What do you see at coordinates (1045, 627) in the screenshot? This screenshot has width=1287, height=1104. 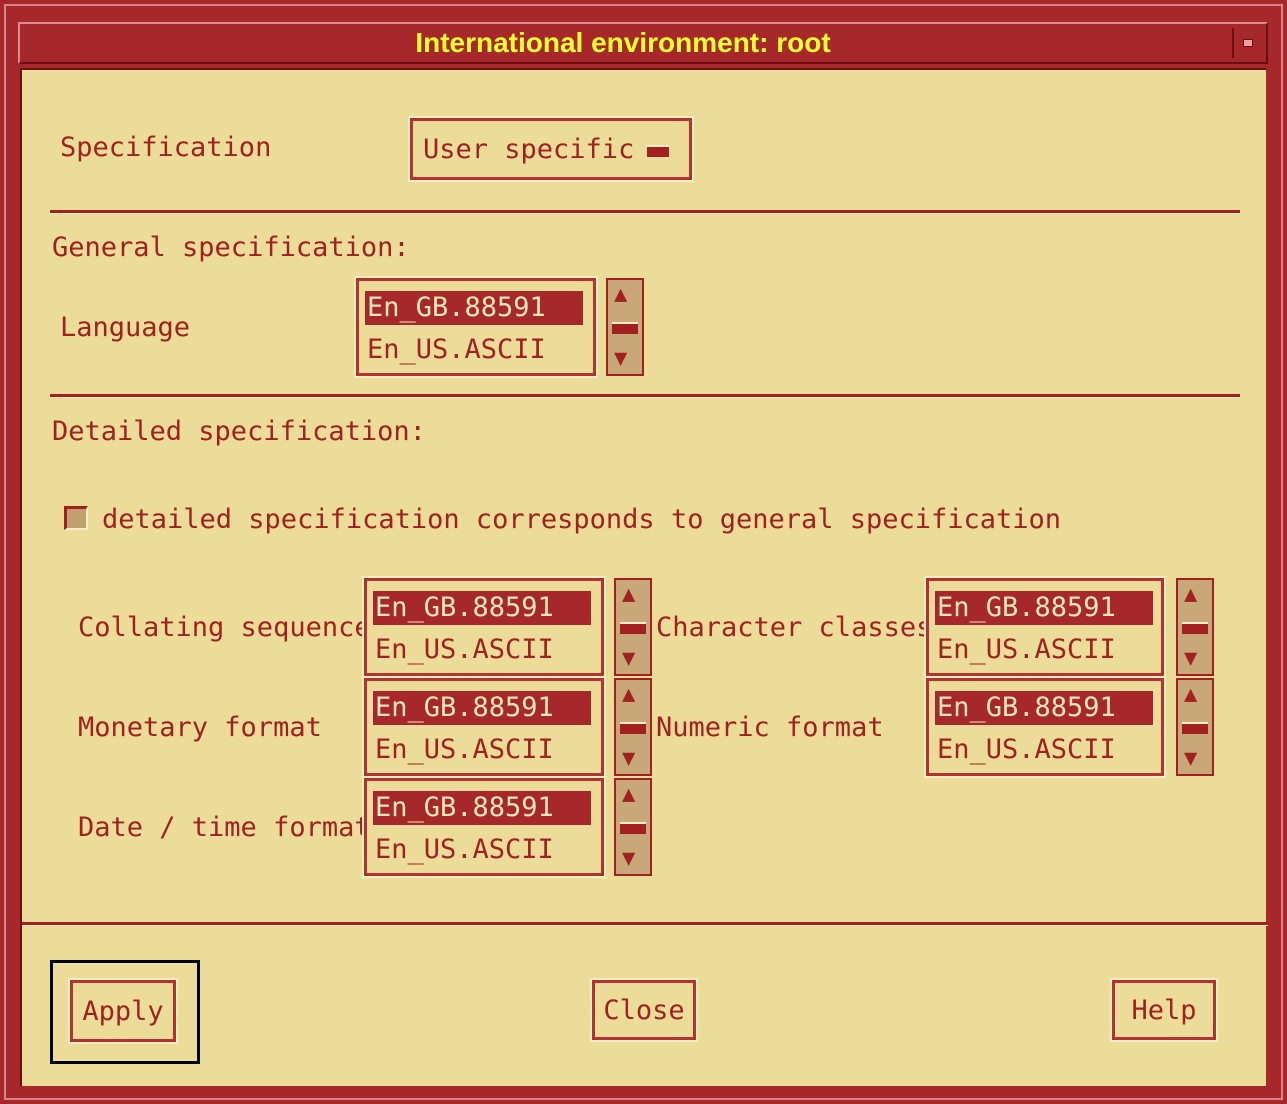 I see `character-classes-list: En_GB.88591 En_US.ASCII` at bounding box center [1045, 627].